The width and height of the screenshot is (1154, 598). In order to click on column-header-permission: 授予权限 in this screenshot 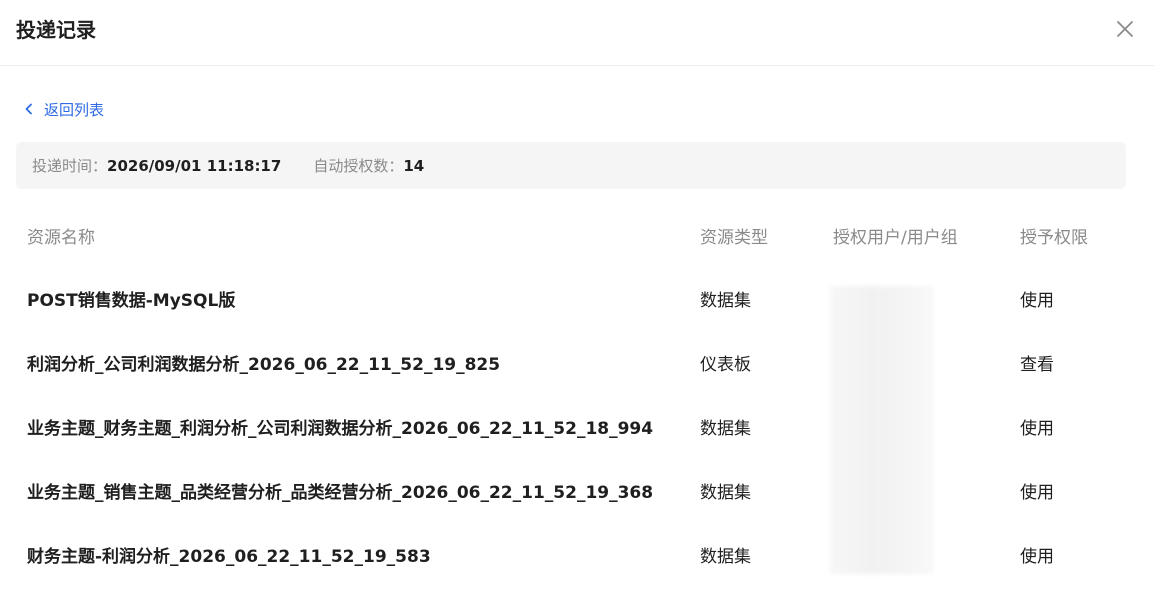, I will do `click(1054, 238)`.